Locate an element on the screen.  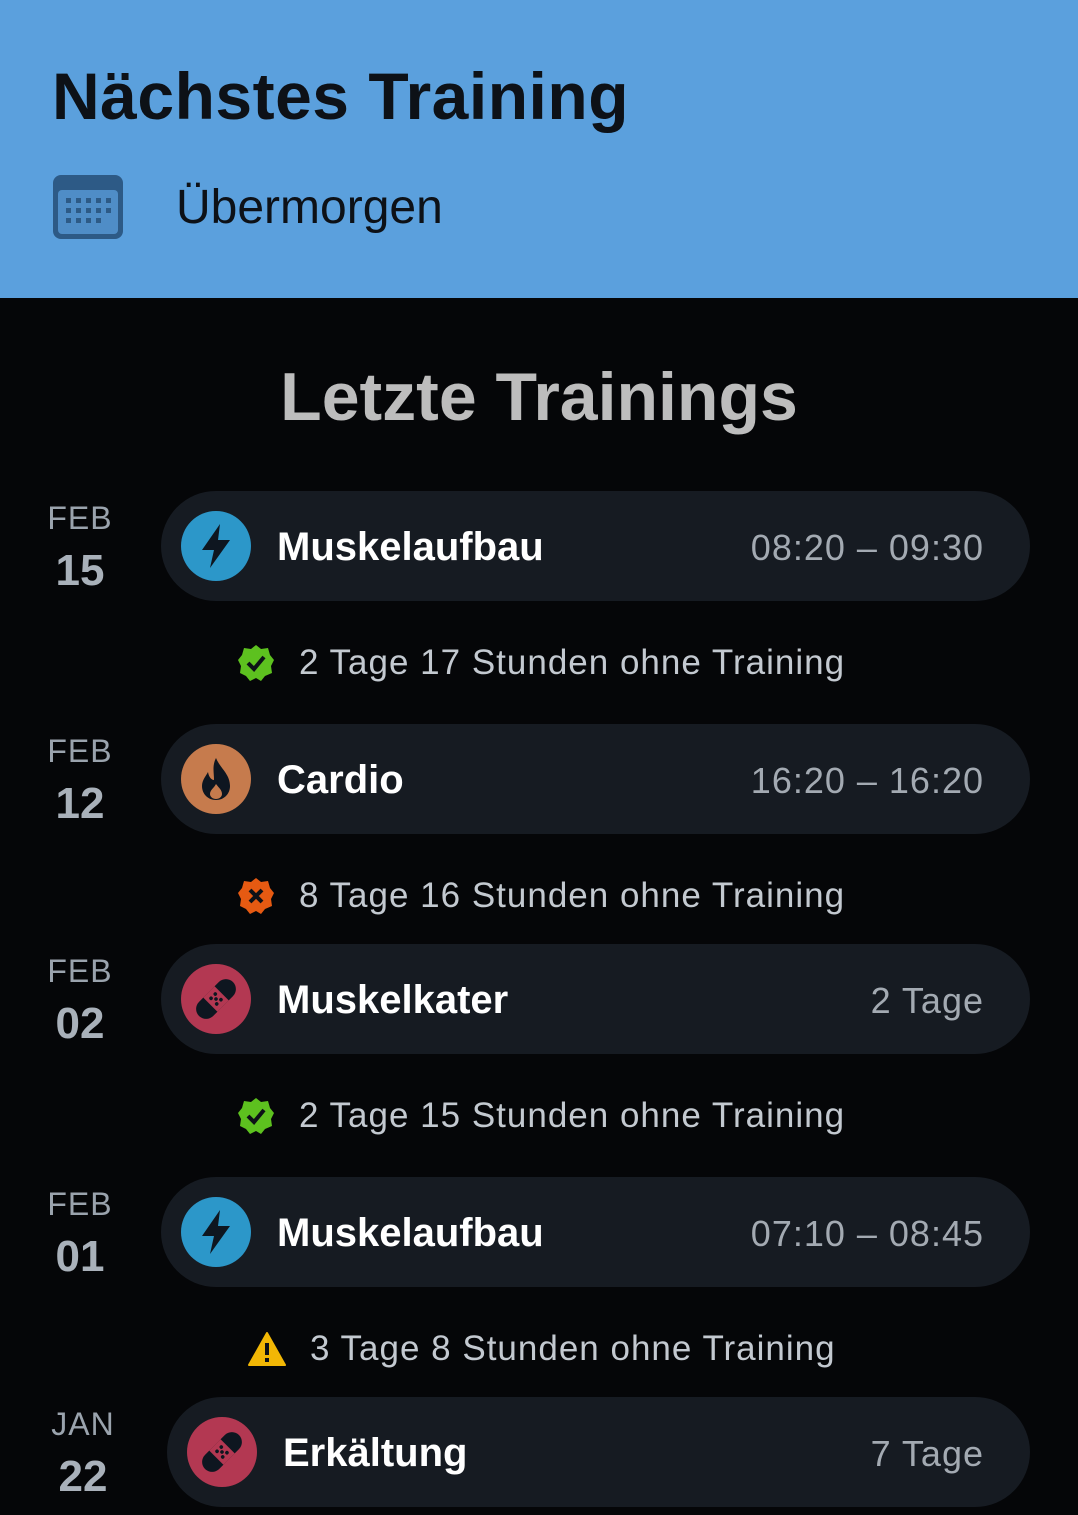
warning-icon is located at coordinates (267, 1349).